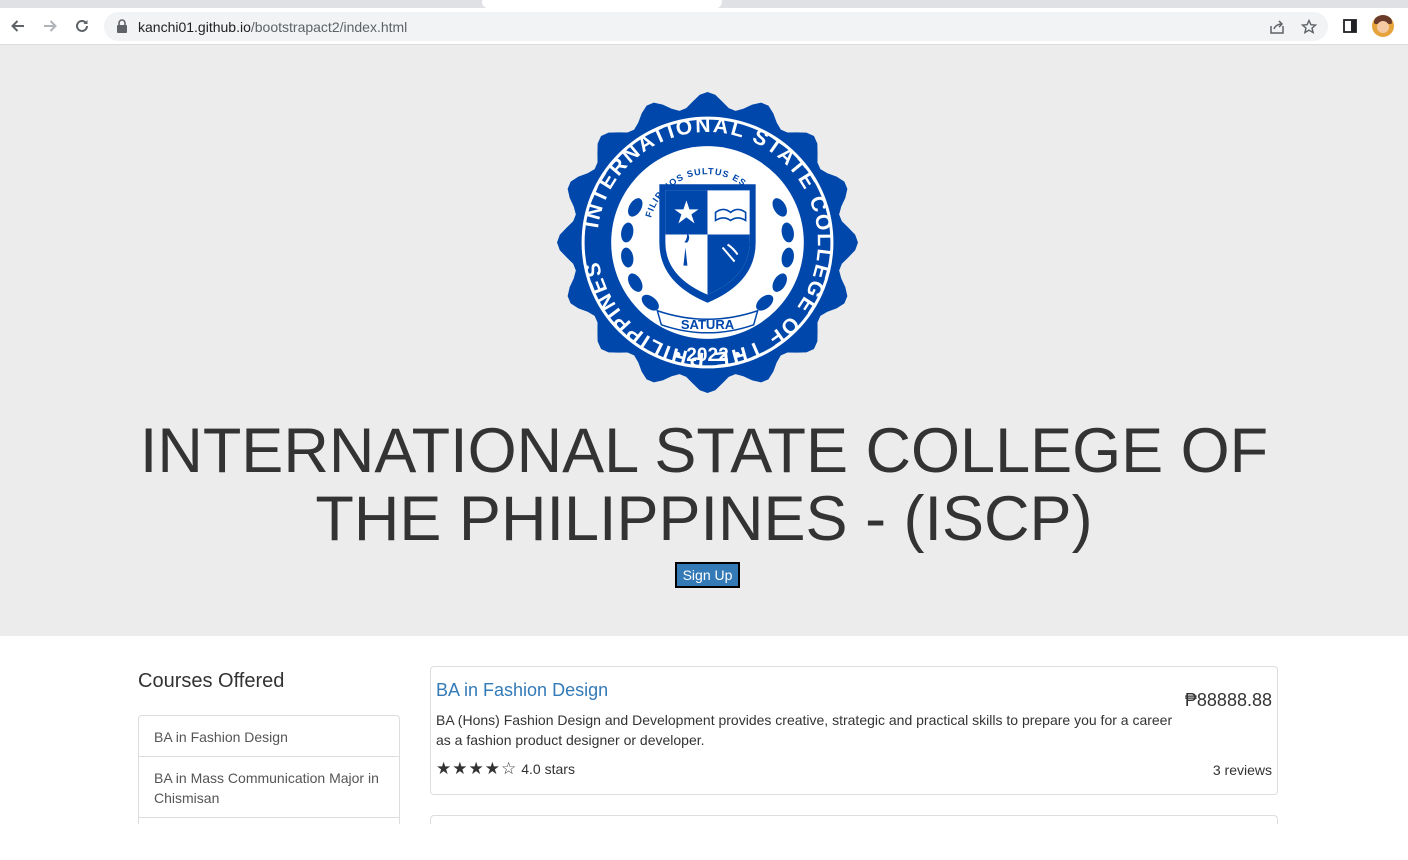 The image size is (1408, 860). What do you see at coordinates (50, 26) in the screenshot?
I see `forward-icon` at bounding box center [50, 26].